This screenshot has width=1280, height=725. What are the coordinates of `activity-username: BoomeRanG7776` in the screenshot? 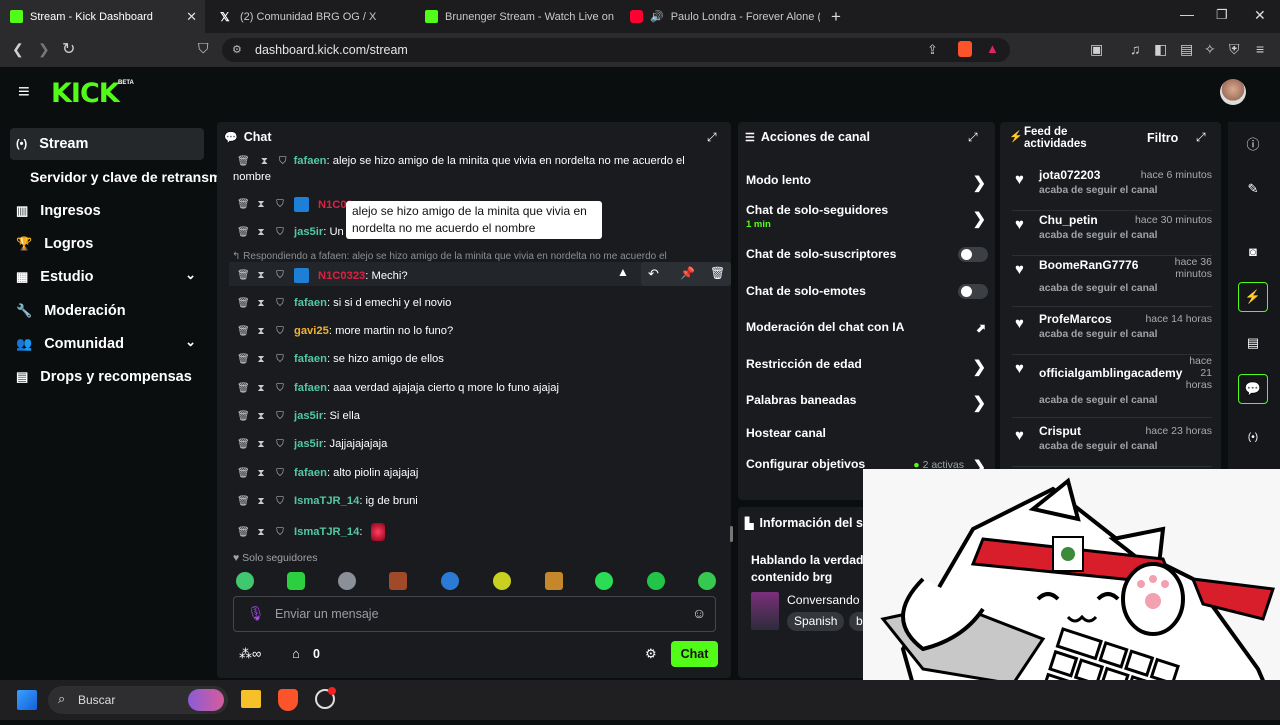 It's located at (1088, 265).